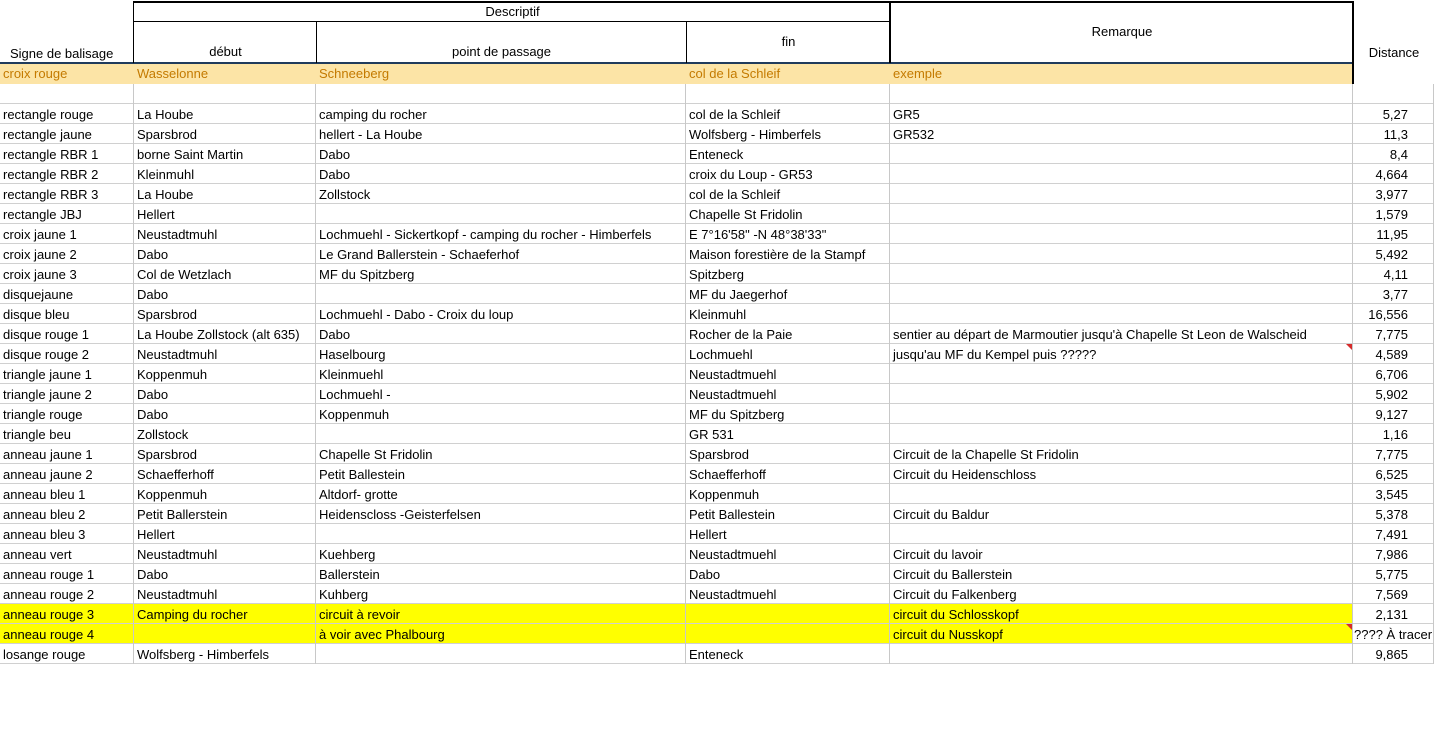 This screenshot has width=1434, height=750. What do you see at coordinates (788, 214) in the screenshot?
I see `cell-fin: Chapelle St Fridolin` at bounding box center [788, 214].